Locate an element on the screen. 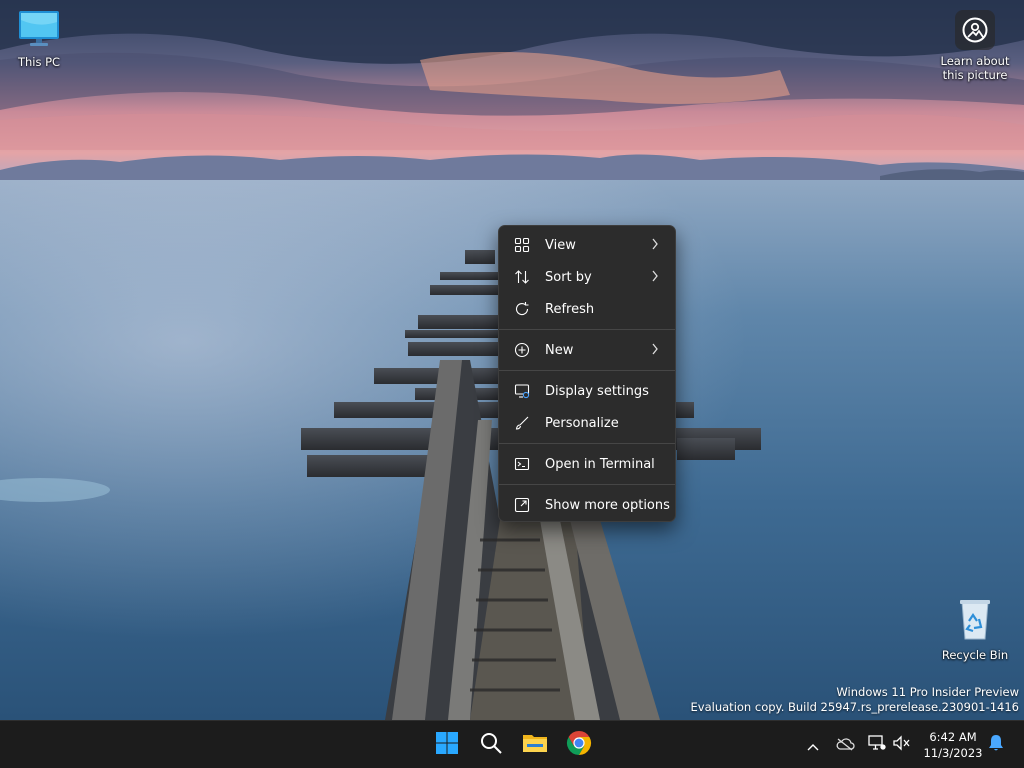 This screenshot has width=1024, height=768. clock-time: 6:42 AM is located at coordinates (953, 737).